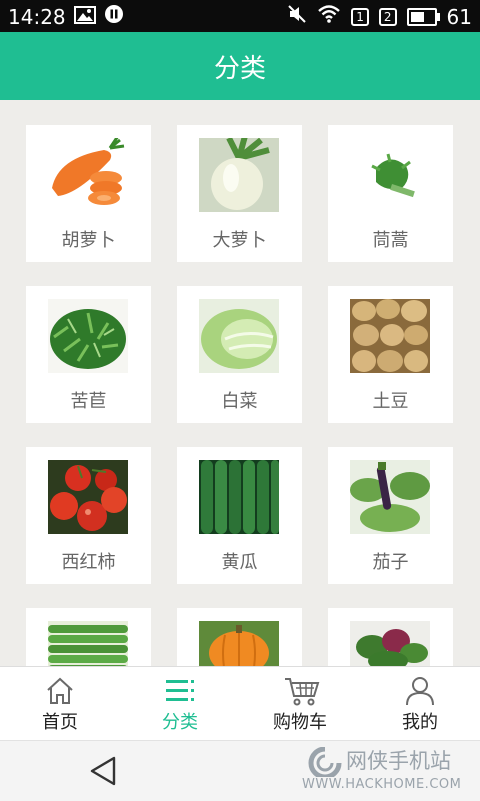 The height and width of the screenshot is (801, 480). I want to click on category-card-pumpkin, so click(239, 637).